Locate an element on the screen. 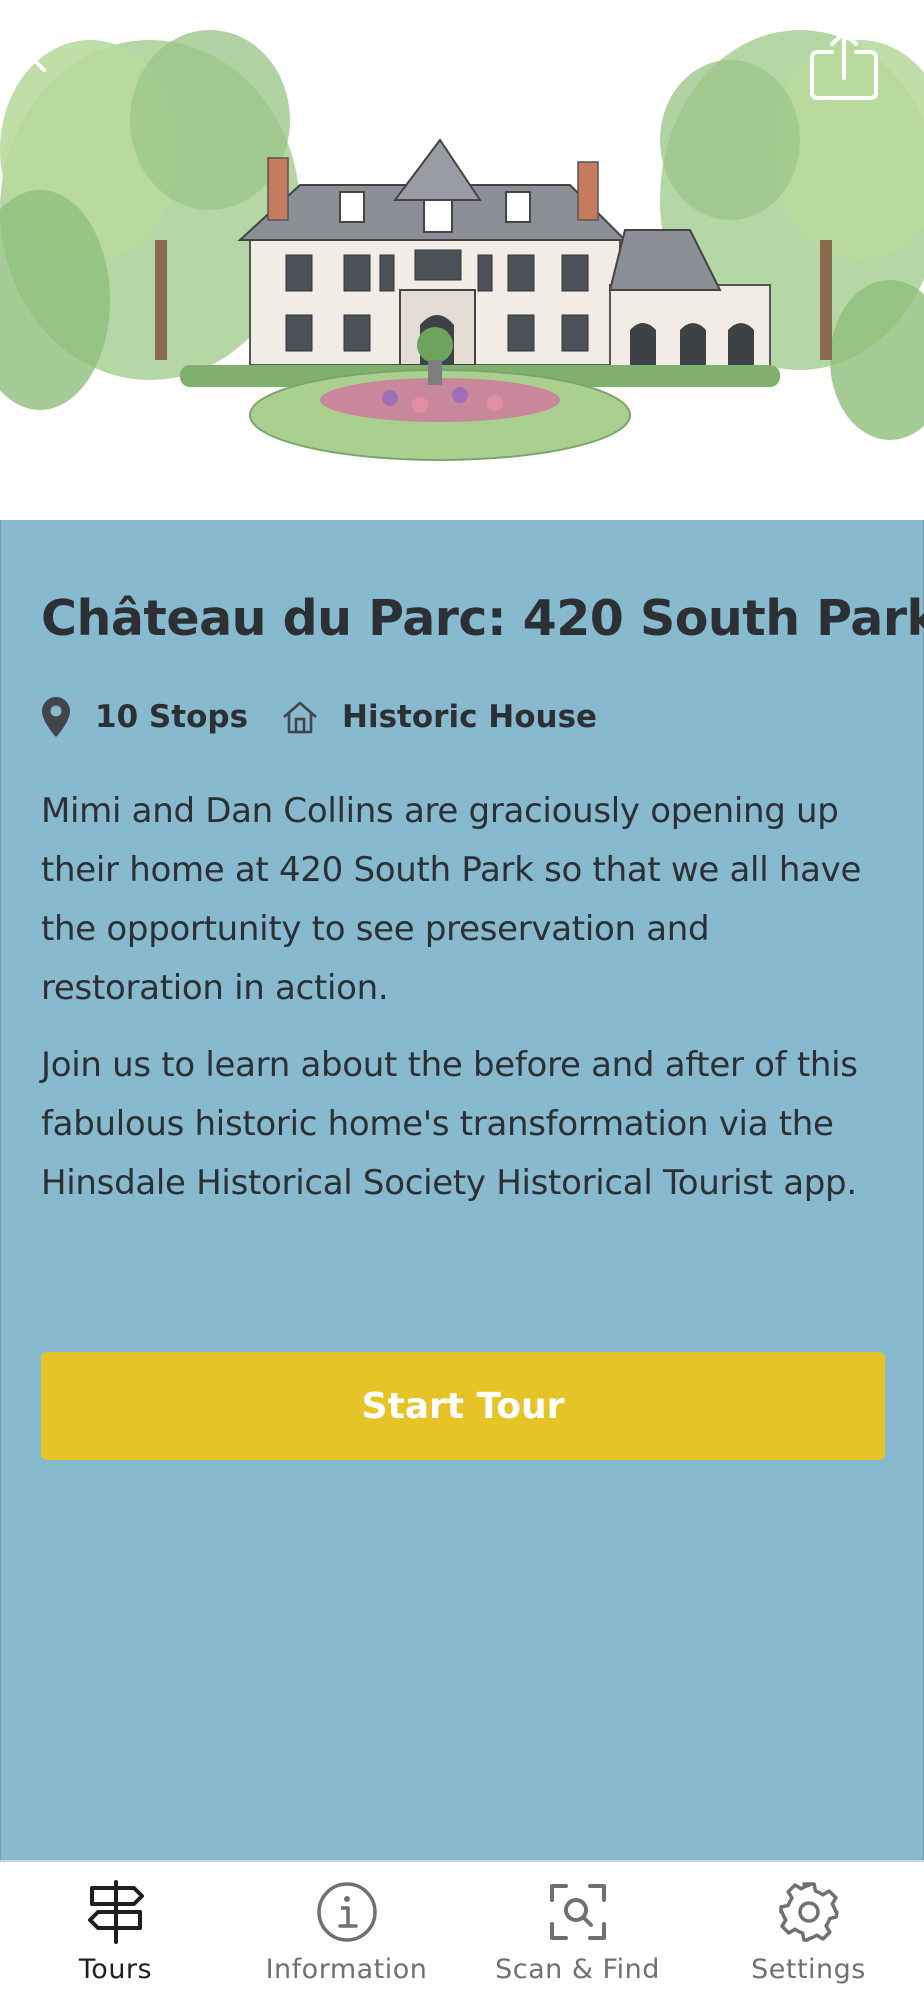 This screenshot has width=924, height=2000. back-button is located at coordinates (50, 68).